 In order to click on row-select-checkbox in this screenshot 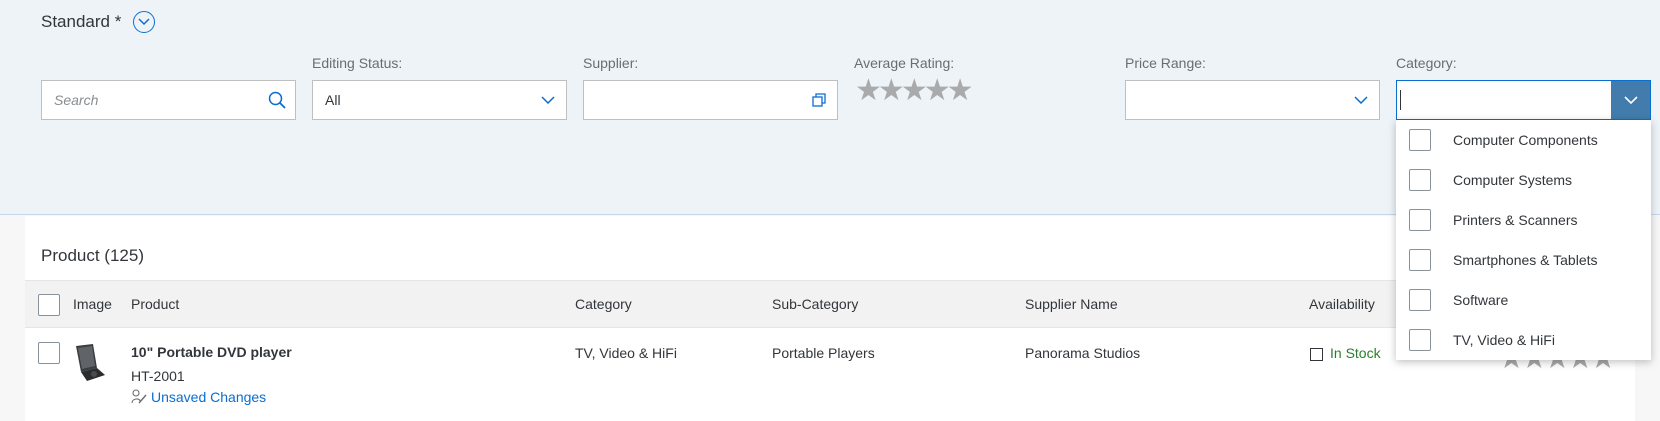, I will do `click(49, 353)`.